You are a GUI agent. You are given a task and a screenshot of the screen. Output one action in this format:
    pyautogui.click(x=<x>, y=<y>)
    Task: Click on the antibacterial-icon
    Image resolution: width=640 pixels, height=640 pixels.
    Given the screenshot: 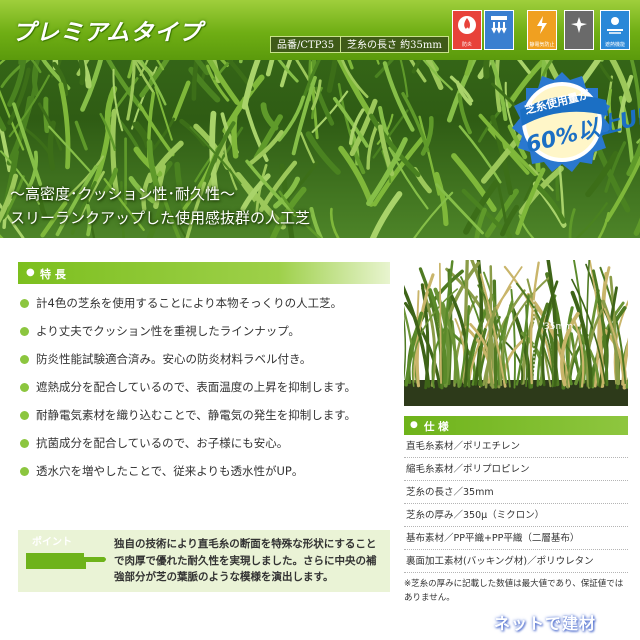 What is the action you would take?
    pyautogui.click(x=579, y=30)
    